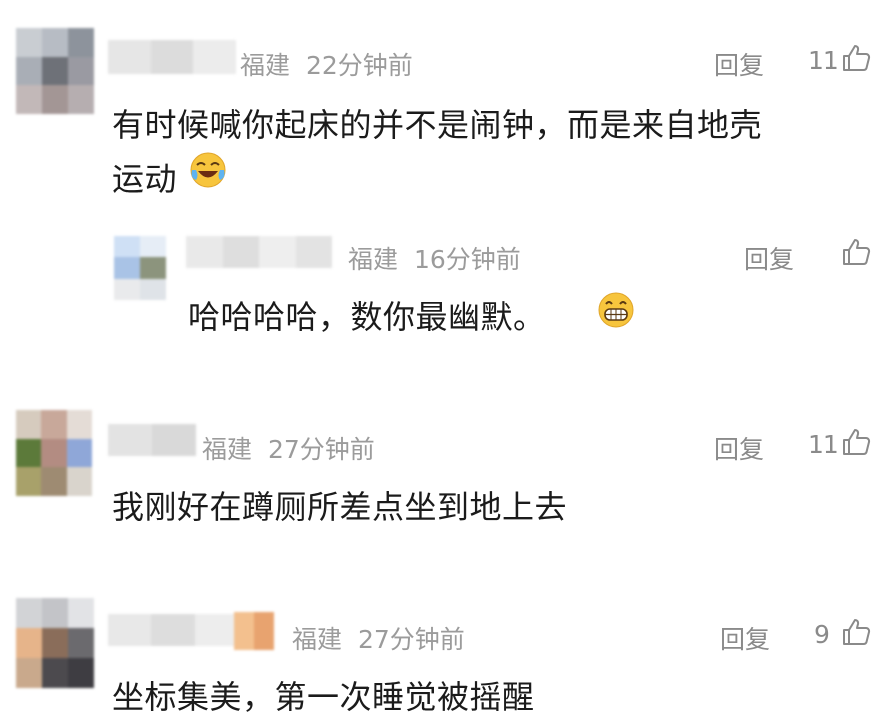  I want to click on user-badge, so click(254, 631).